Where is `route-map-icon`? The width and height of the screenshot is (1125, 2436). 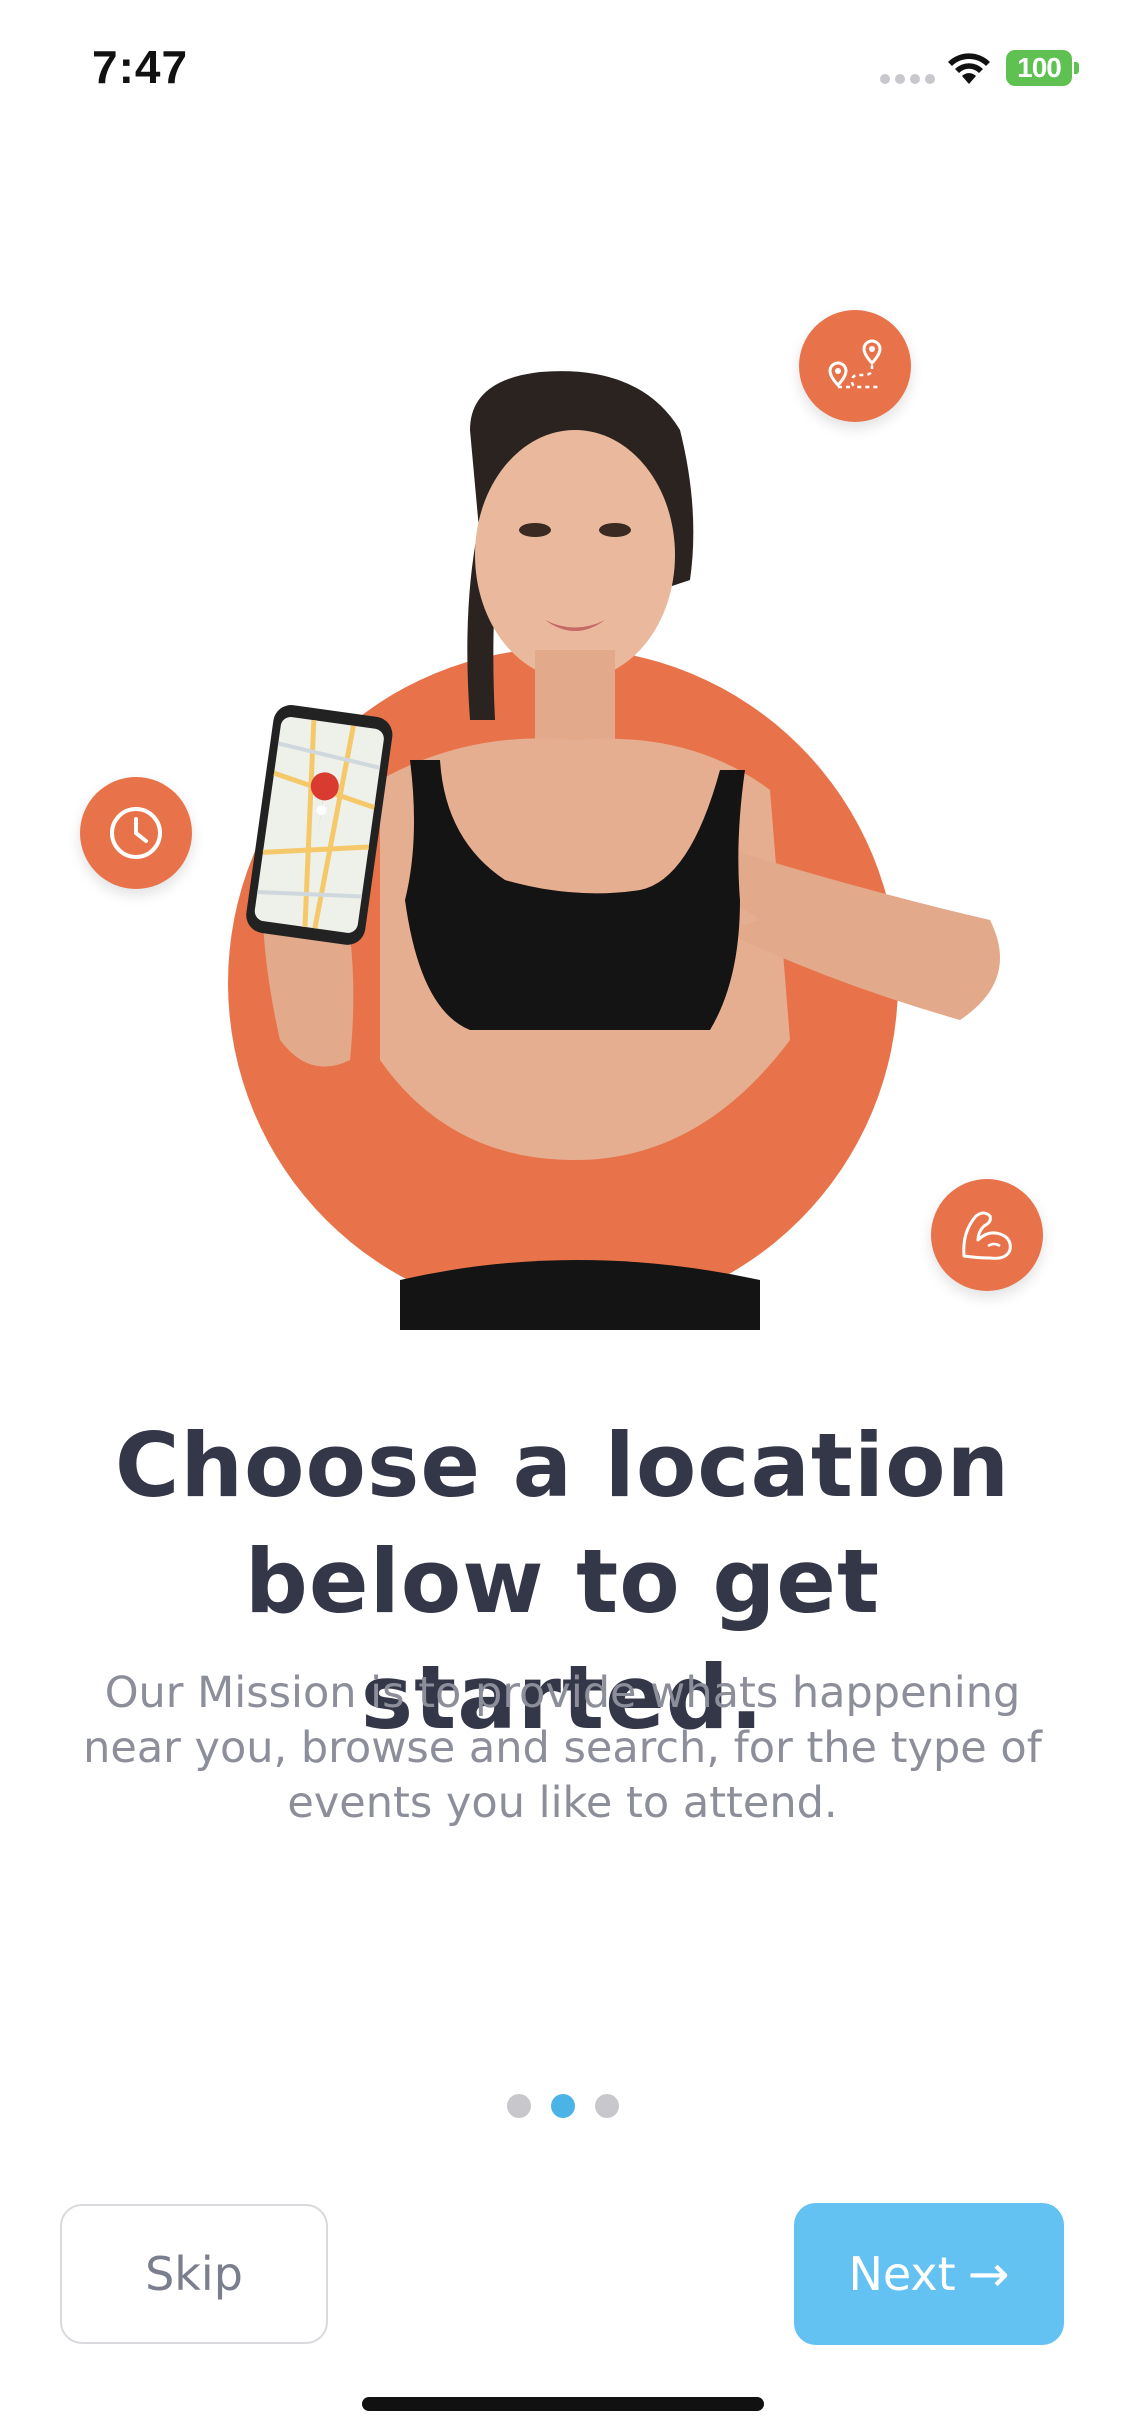 route-map-icon is located at coordinates (855, 366).